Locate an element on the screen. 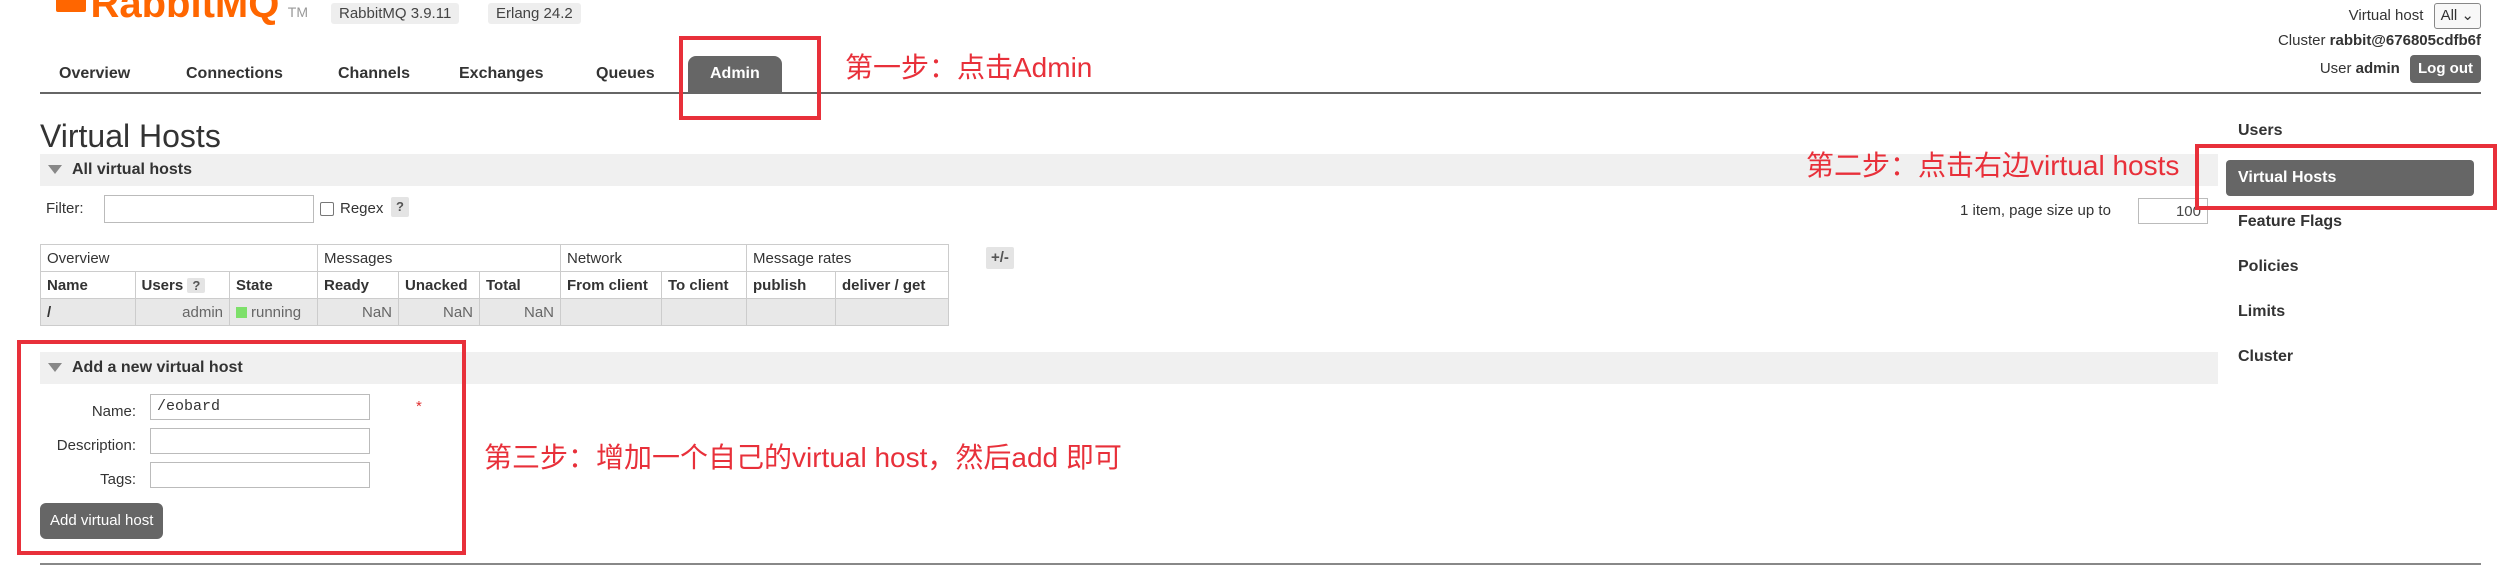 This screenshot has width=2517, height=567. step2-highlight-box is located at coordinates (2346, 177).